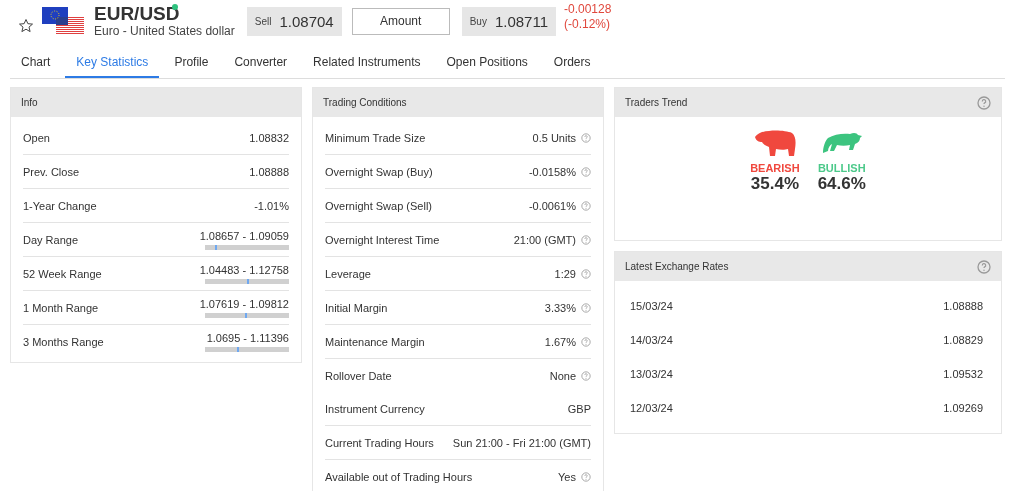 The height and width of the screenshot is (491, 1024). I want to click on rate-value: 1.08829, so click(963, 340).